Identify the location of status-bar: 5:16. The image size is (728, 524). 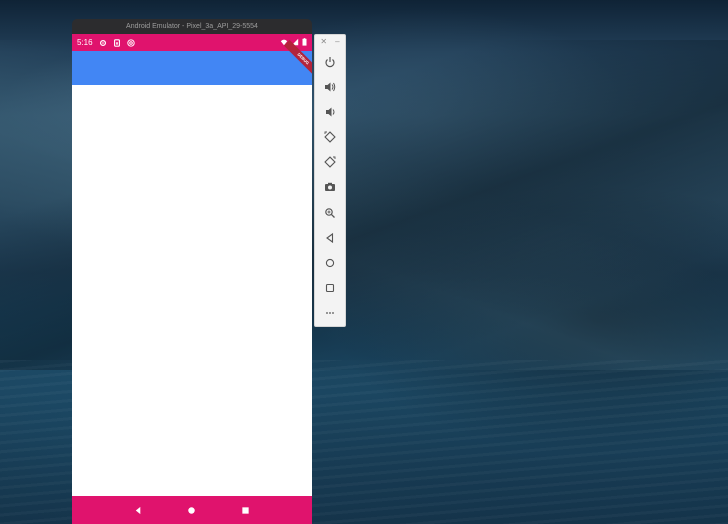
(192, 42).